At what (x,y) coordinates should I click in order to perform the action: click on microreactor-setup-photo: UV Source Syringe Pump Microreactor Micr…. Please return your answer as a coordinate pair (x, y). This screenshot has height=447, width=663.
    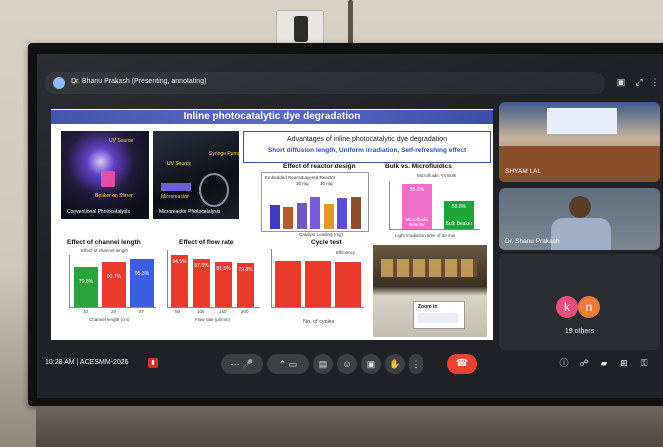
    Looking at the image, I should click on (197, 175).